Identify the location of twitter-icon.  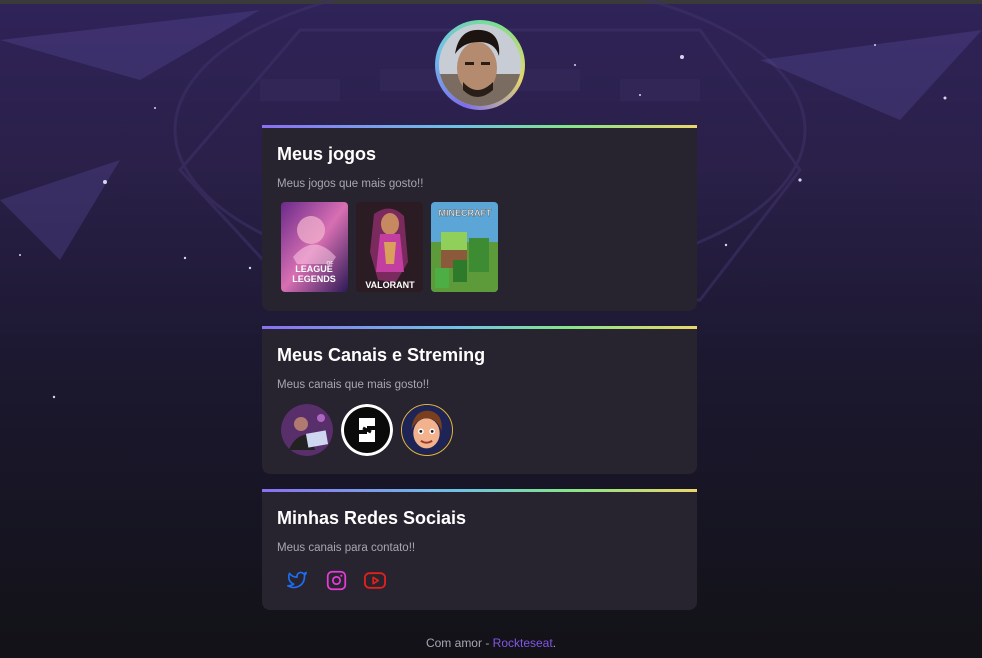
(297, 580).